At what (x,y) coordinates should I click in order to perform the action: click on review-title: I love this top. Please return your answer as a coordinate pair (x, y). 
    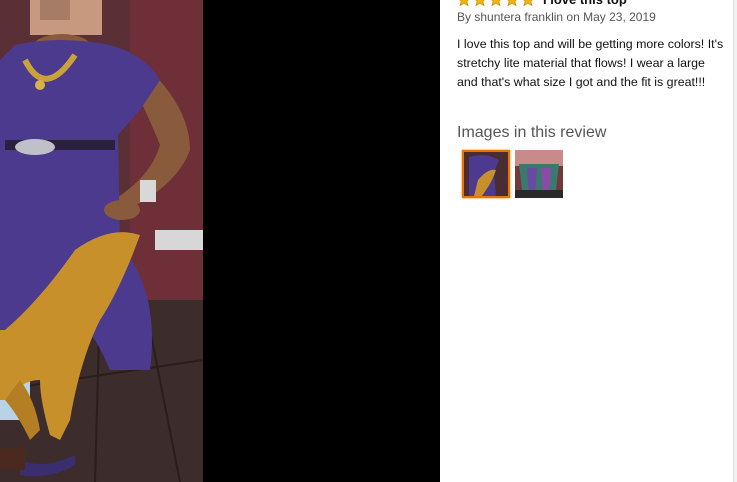
    Looking at the image, I should click on (585, 4).